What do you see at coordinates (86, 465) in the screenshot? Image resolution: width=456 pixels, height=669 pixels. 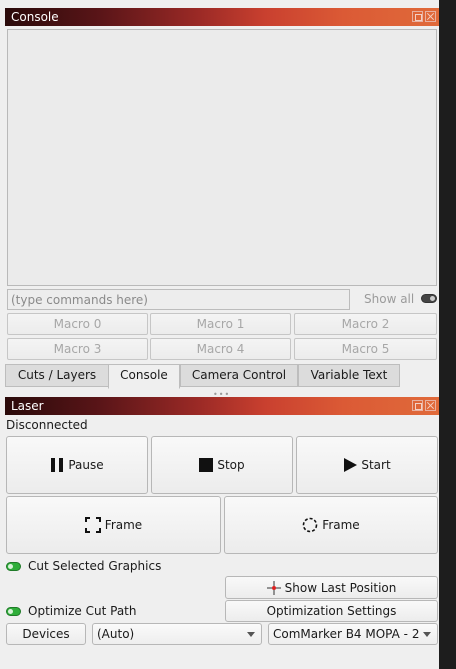 I see `pause-label: Pause` at bounding box center [86, 465].